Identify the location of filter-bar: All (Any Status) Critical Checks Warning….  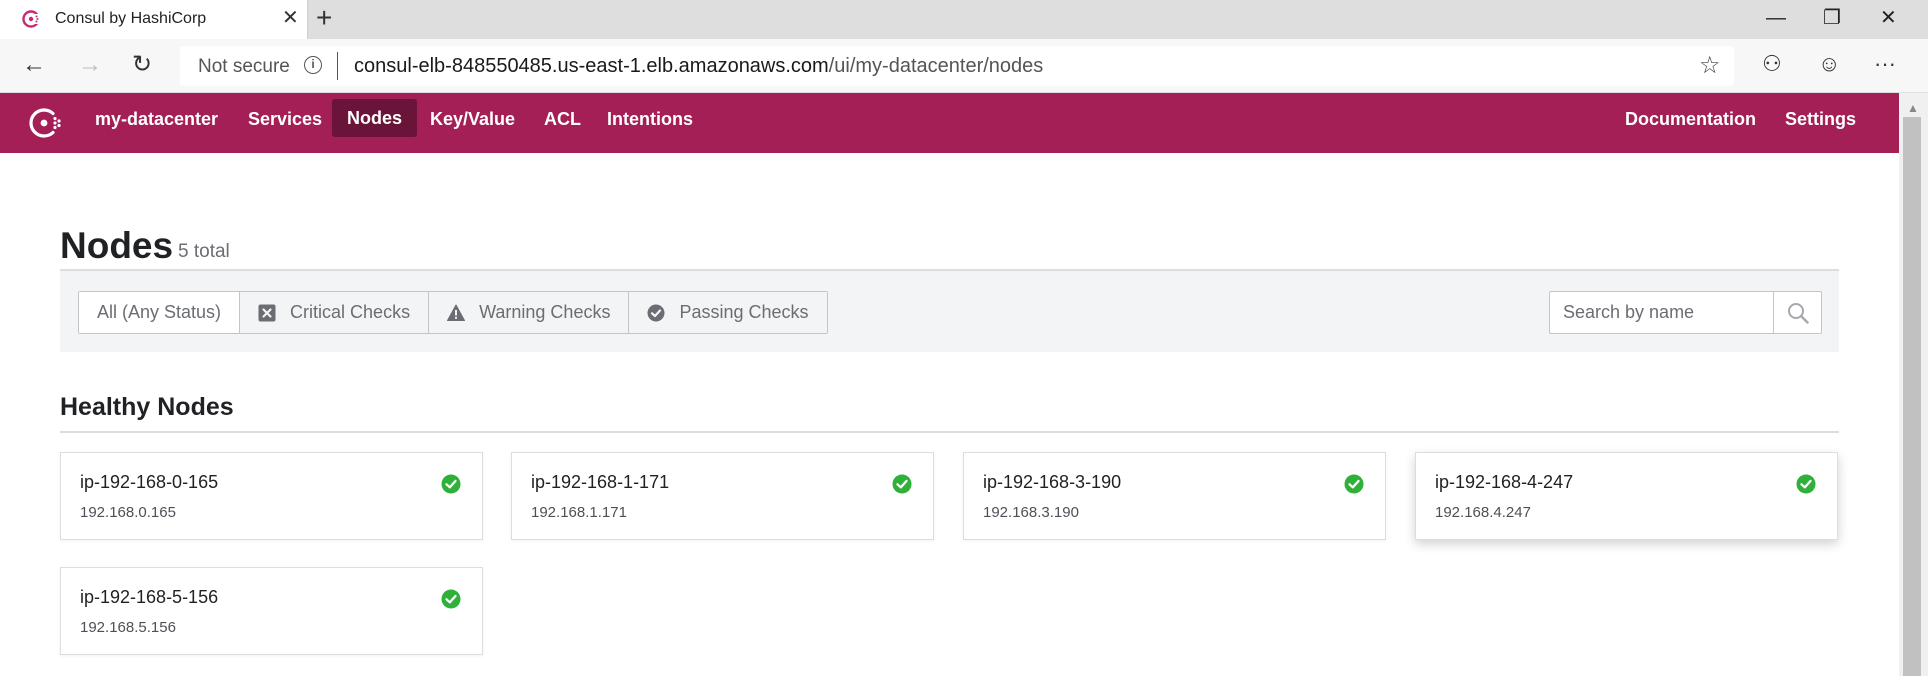
(949, 311).